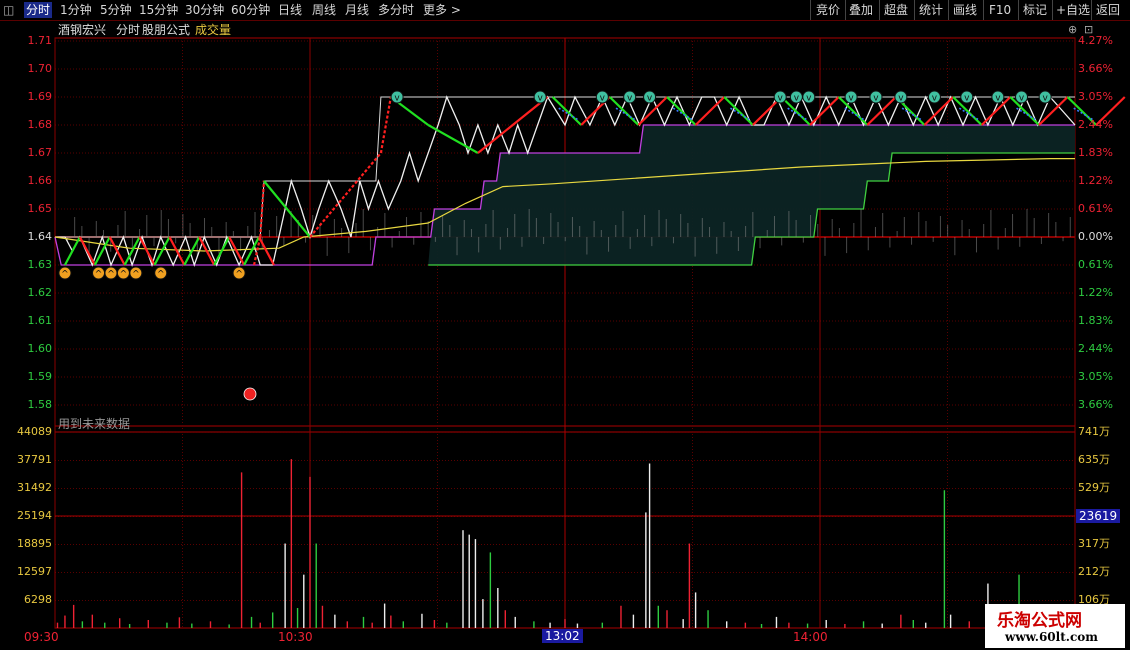  Describe the element at coordinates (562, 636) in the screenshot. I see `time-cursor-label: 13:02` at that location.